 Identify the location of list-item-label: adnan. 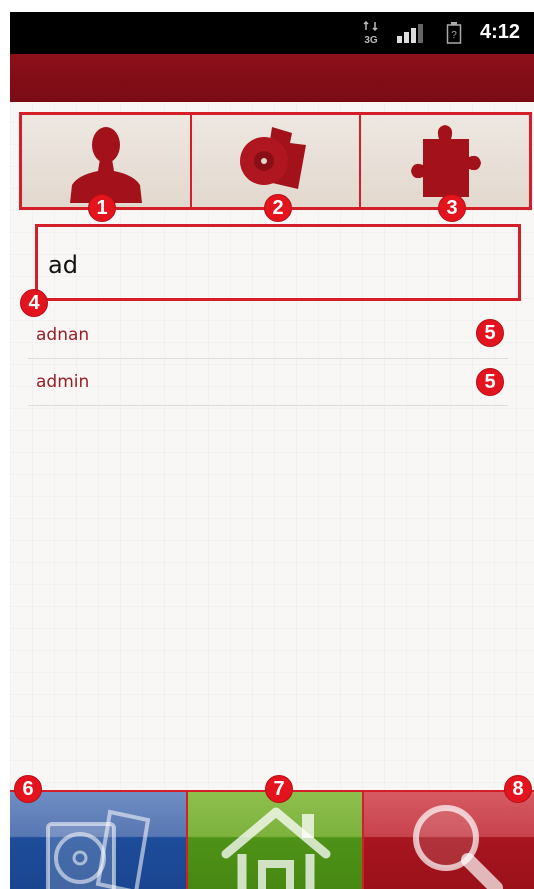
(63, 335).